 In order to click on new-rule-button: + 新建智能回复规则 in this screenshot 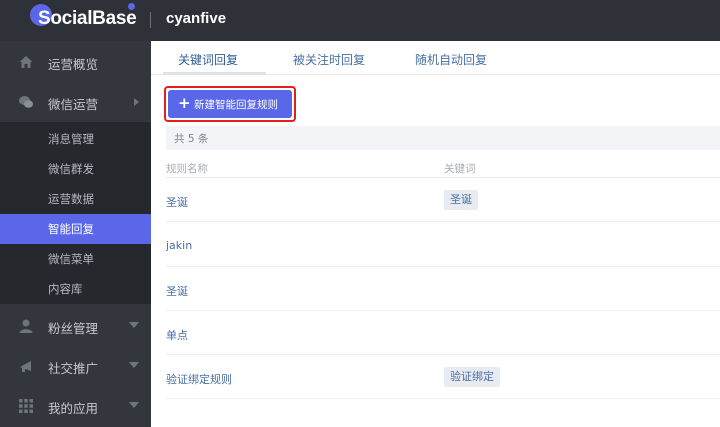, I will do `click(230, 104)`.